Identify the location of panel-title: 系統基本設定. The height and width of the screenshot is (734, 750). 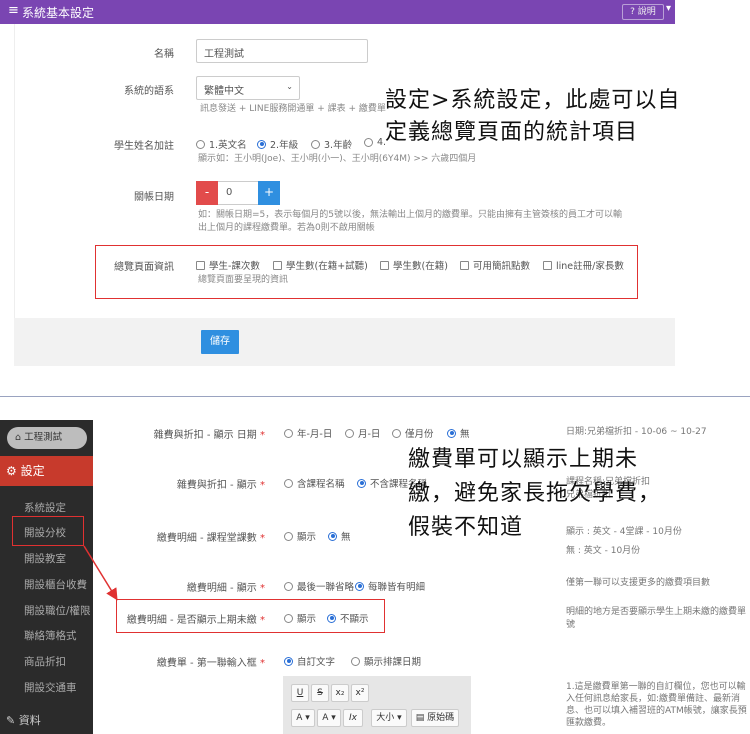
(58, 13).